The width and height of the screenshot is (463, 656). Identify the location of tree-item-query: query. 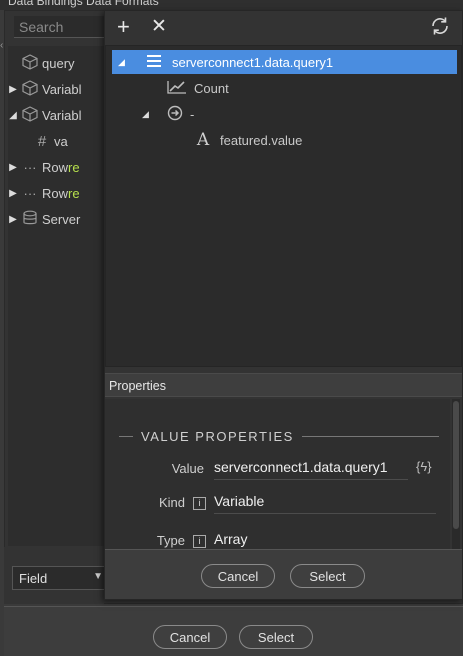
(56, 63).